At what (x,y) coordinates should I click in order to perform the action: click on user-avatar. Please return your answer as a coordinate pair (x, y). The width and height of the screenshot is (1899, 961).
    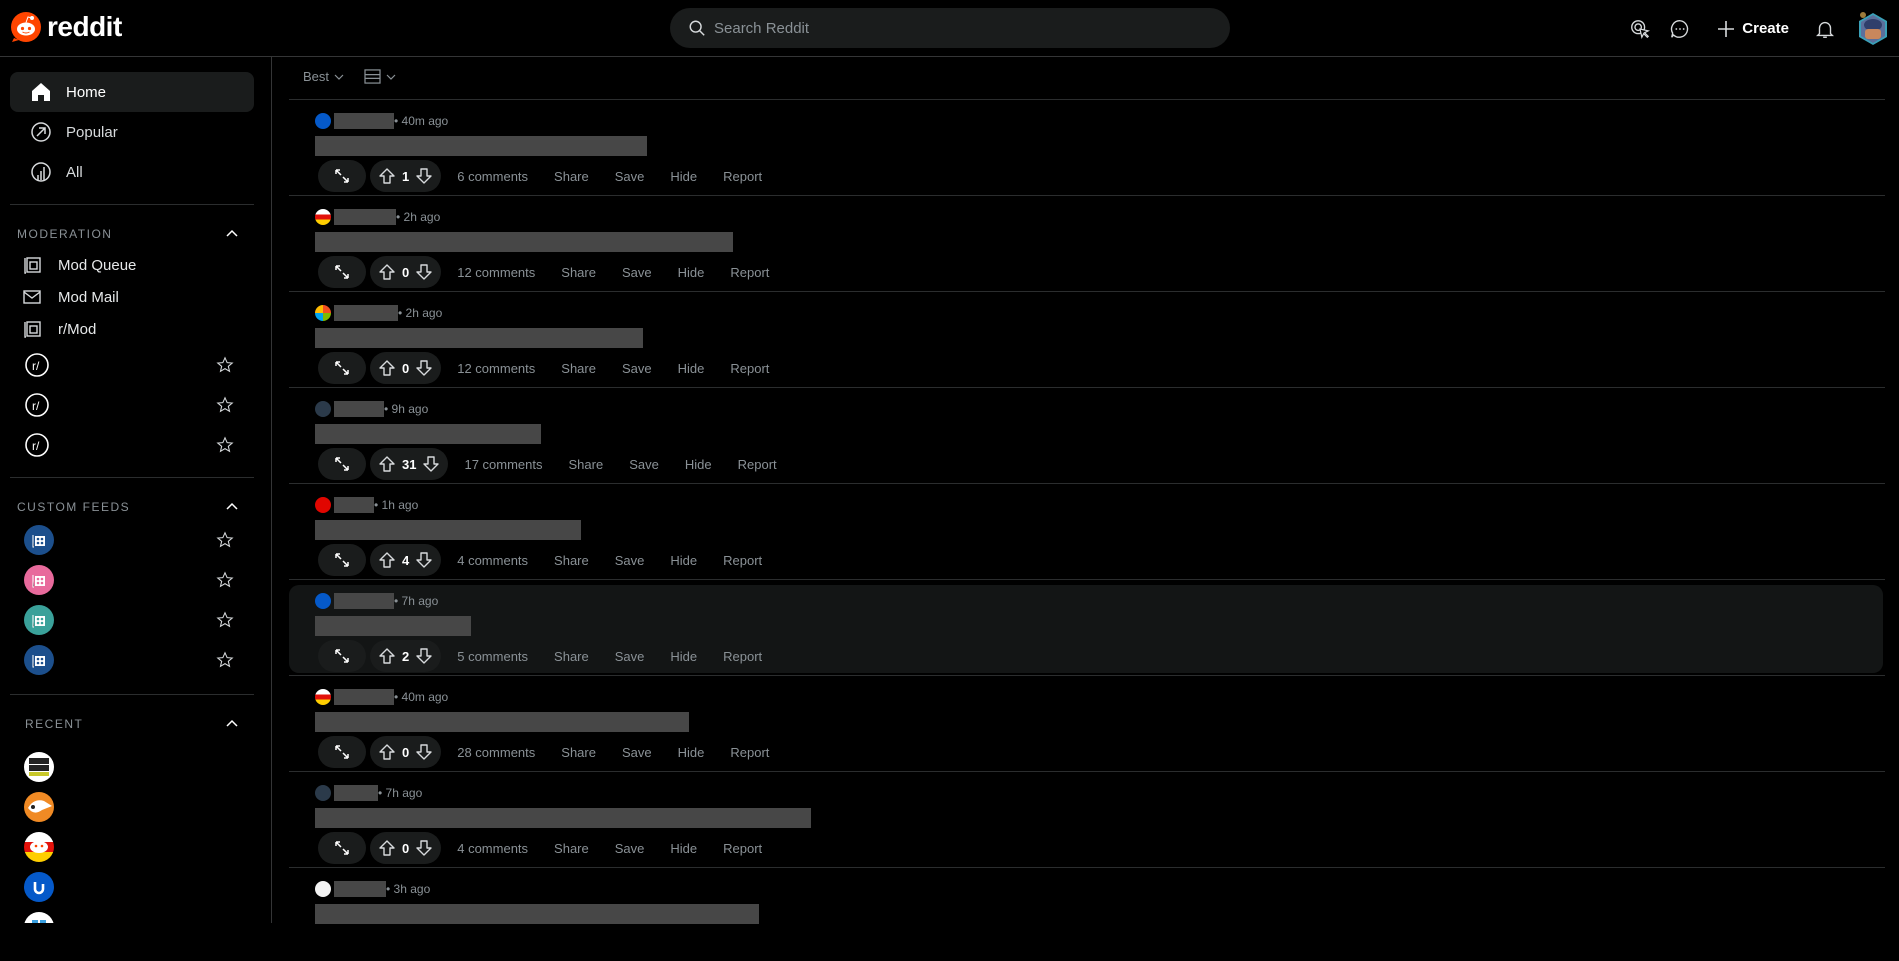
    Looking at the image, I should click on (1873, 29).